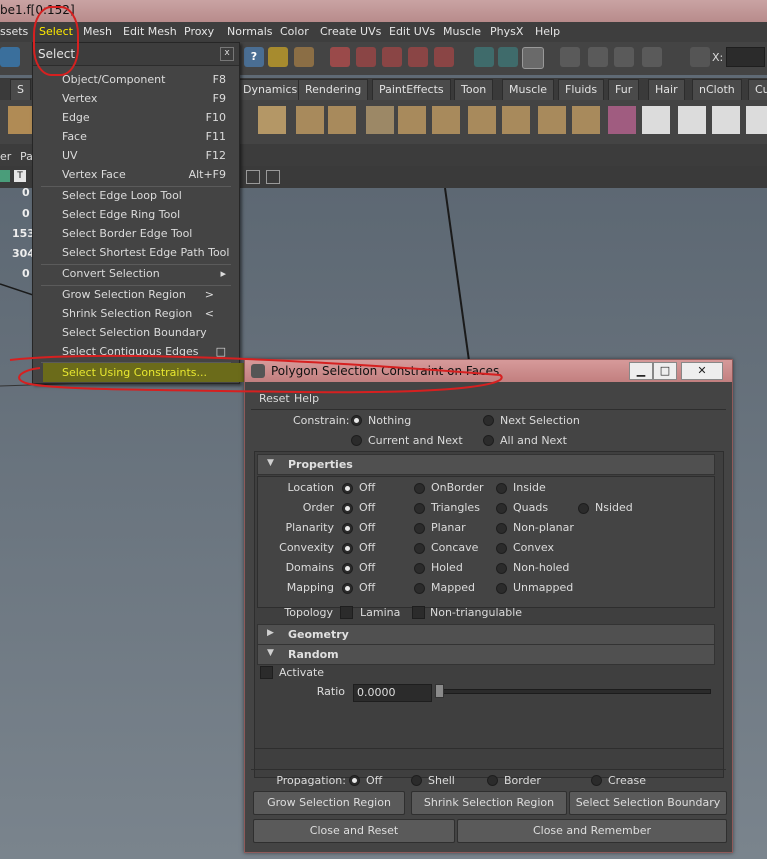 The height and width of the screenshot is (859, 767). Describe the element at coordinates (533, 58) in the screenshot. I see `construction-history-icon` at that location.